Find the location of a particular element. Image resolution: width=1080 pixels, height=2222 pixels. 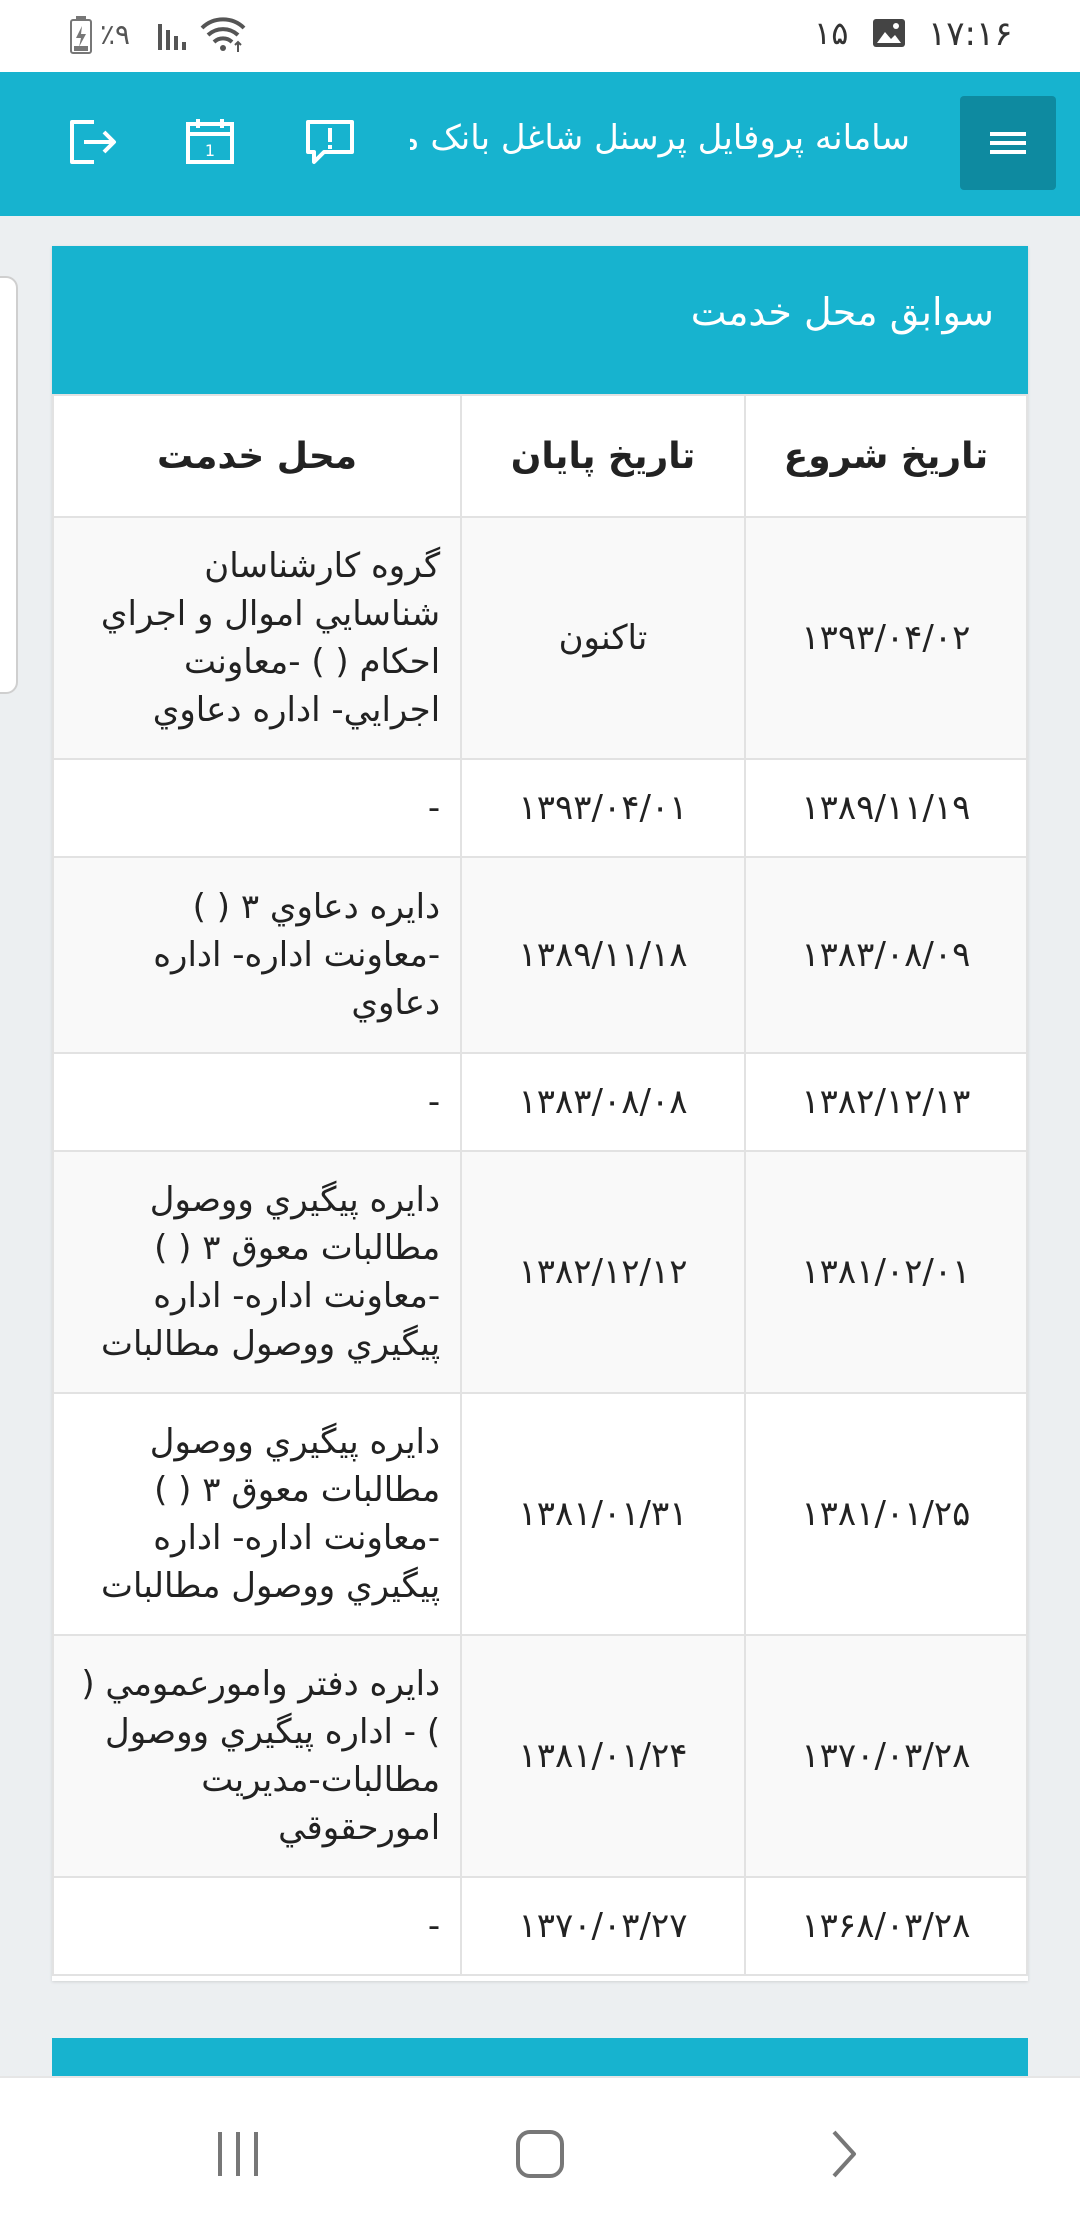

end-date-cell: ۱۳۸۹/۱۱/۱۸ is located at coordinates (603, 955).